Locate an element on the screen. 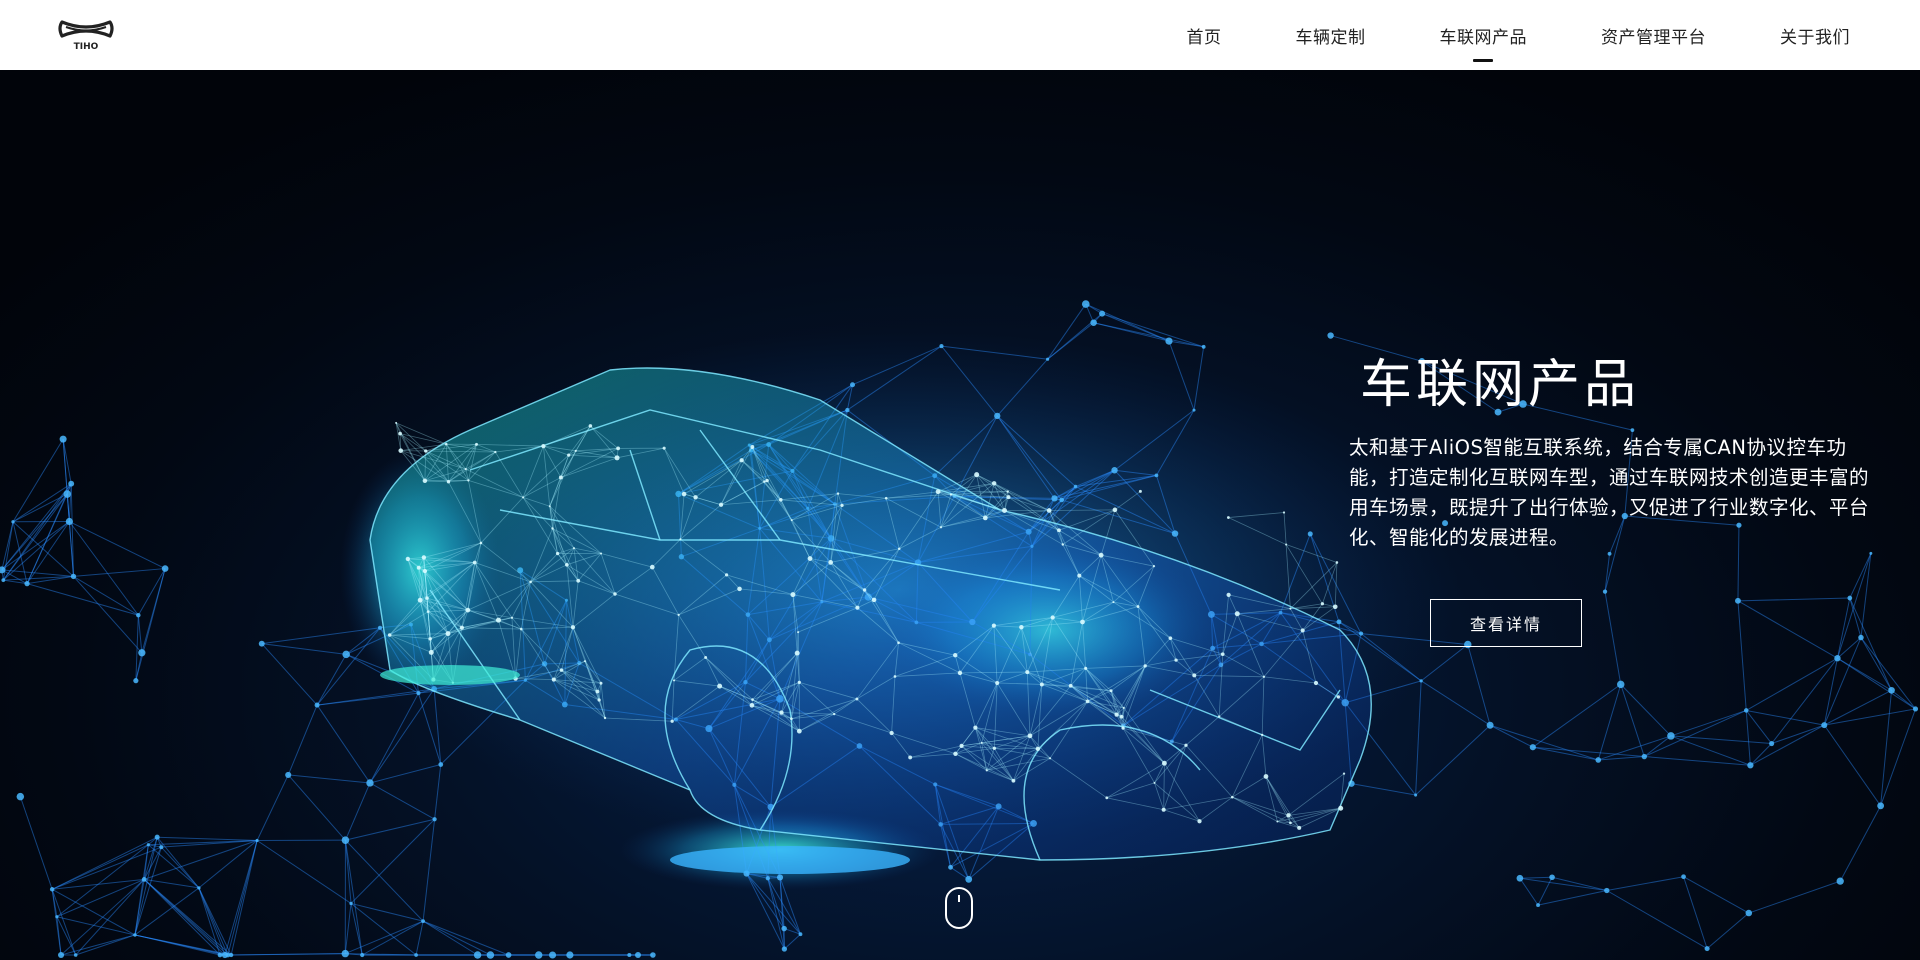 This screenshot has height=960, width=1920. main-nav: 首页 车辆定制 车联网产品 资产管理平台 关于我们 is located at coordinates (1482, 35).